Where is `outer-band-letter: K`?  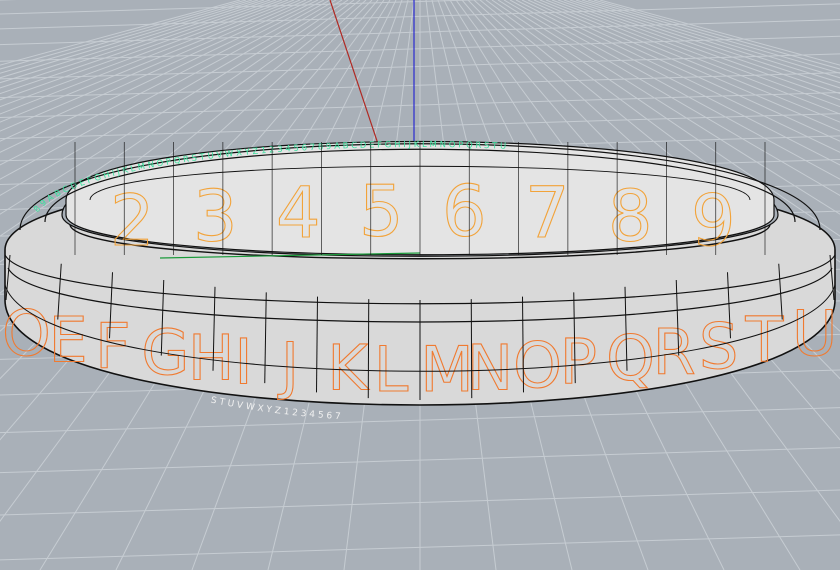
outer-band-letter: K is located at coordinates (348, 368).